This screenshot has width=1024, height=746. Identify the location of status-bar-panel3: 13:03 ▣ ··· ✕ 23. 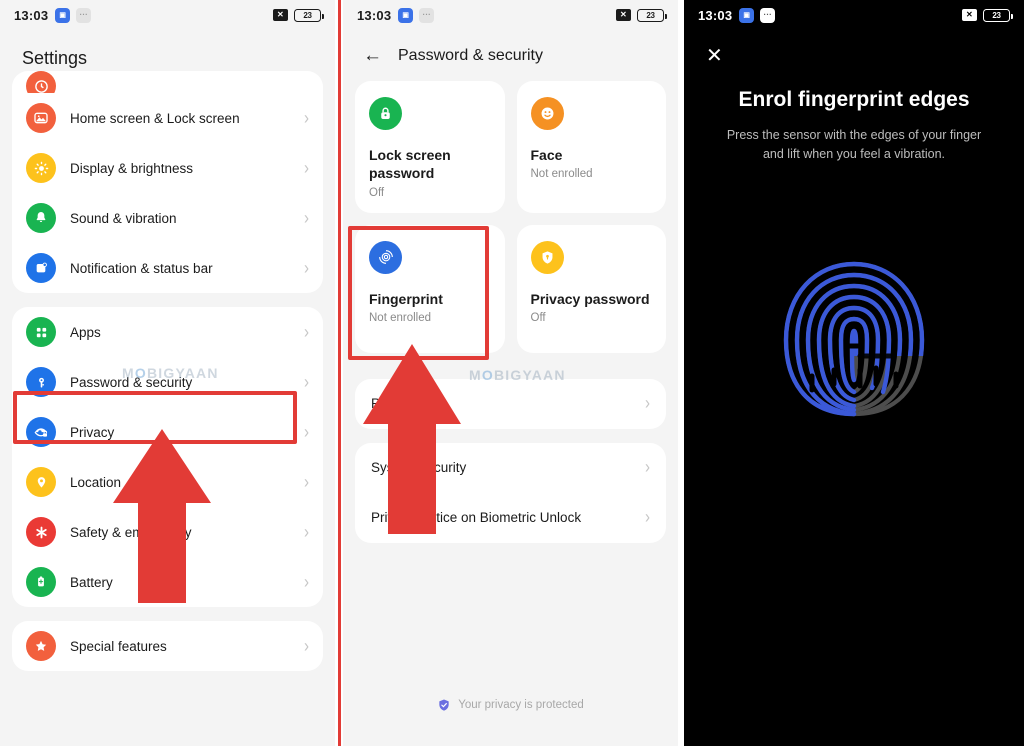
(854, 15).